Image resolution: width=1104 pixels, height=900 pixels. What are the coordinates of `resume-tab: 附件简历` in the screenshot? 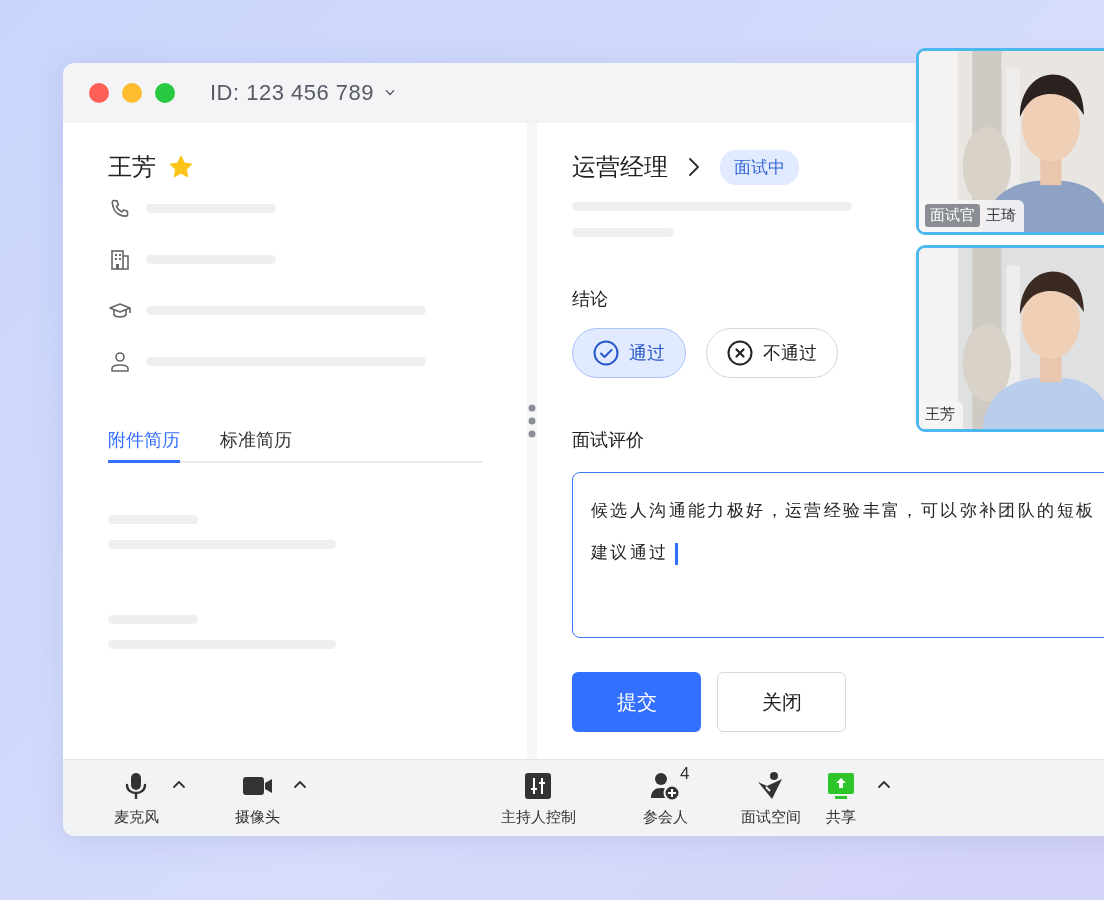 It's located at (144, 445).